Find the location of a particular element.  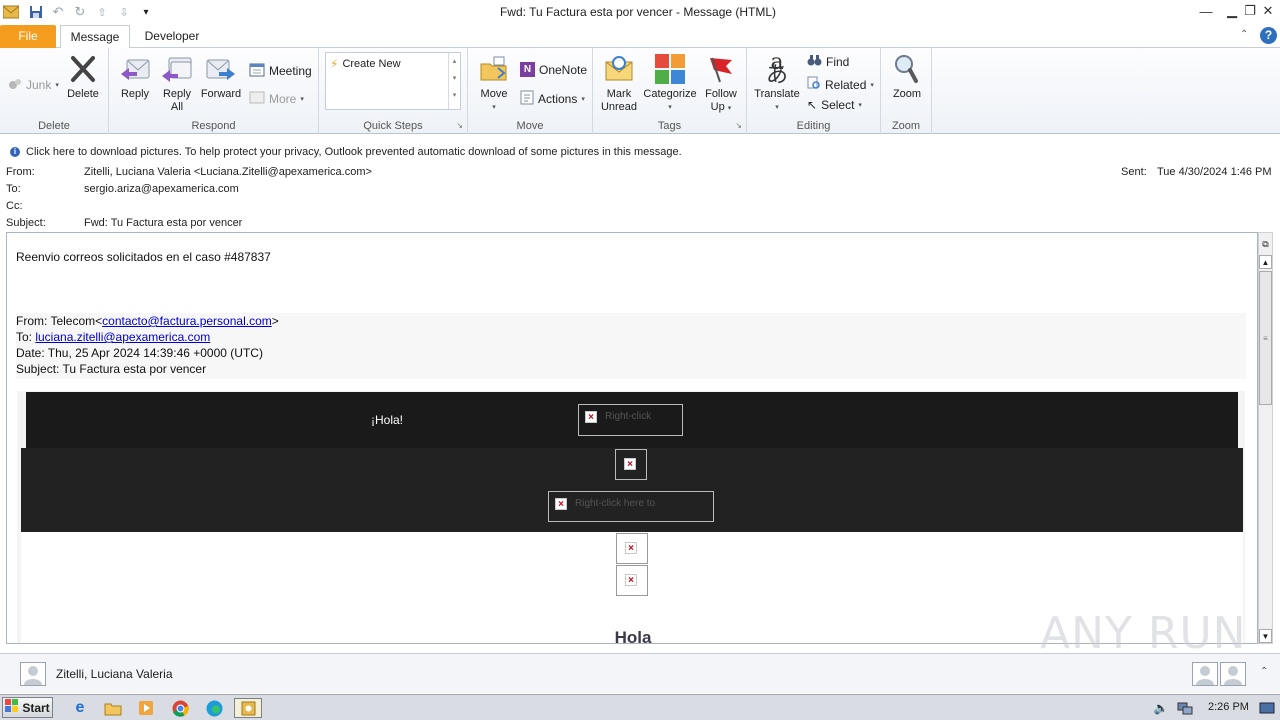

hola-heading: Hola is located at coordinates (633, 636).